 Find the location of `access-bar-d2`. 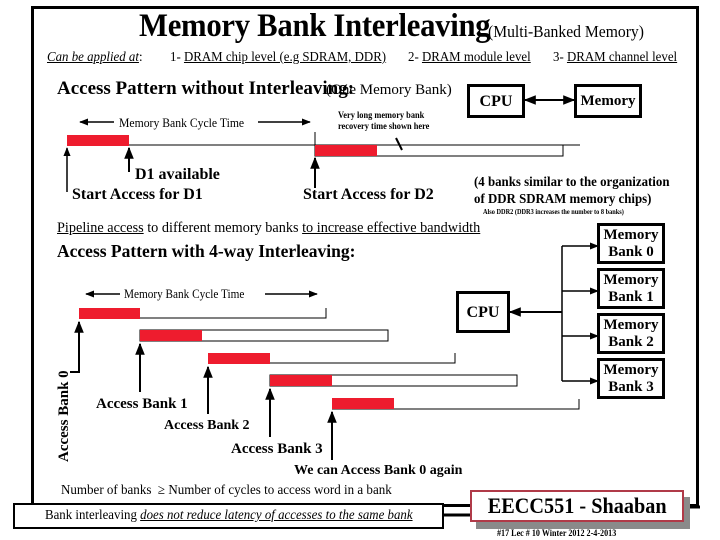

access-bar-d2 is located at coordinates (346, 150).